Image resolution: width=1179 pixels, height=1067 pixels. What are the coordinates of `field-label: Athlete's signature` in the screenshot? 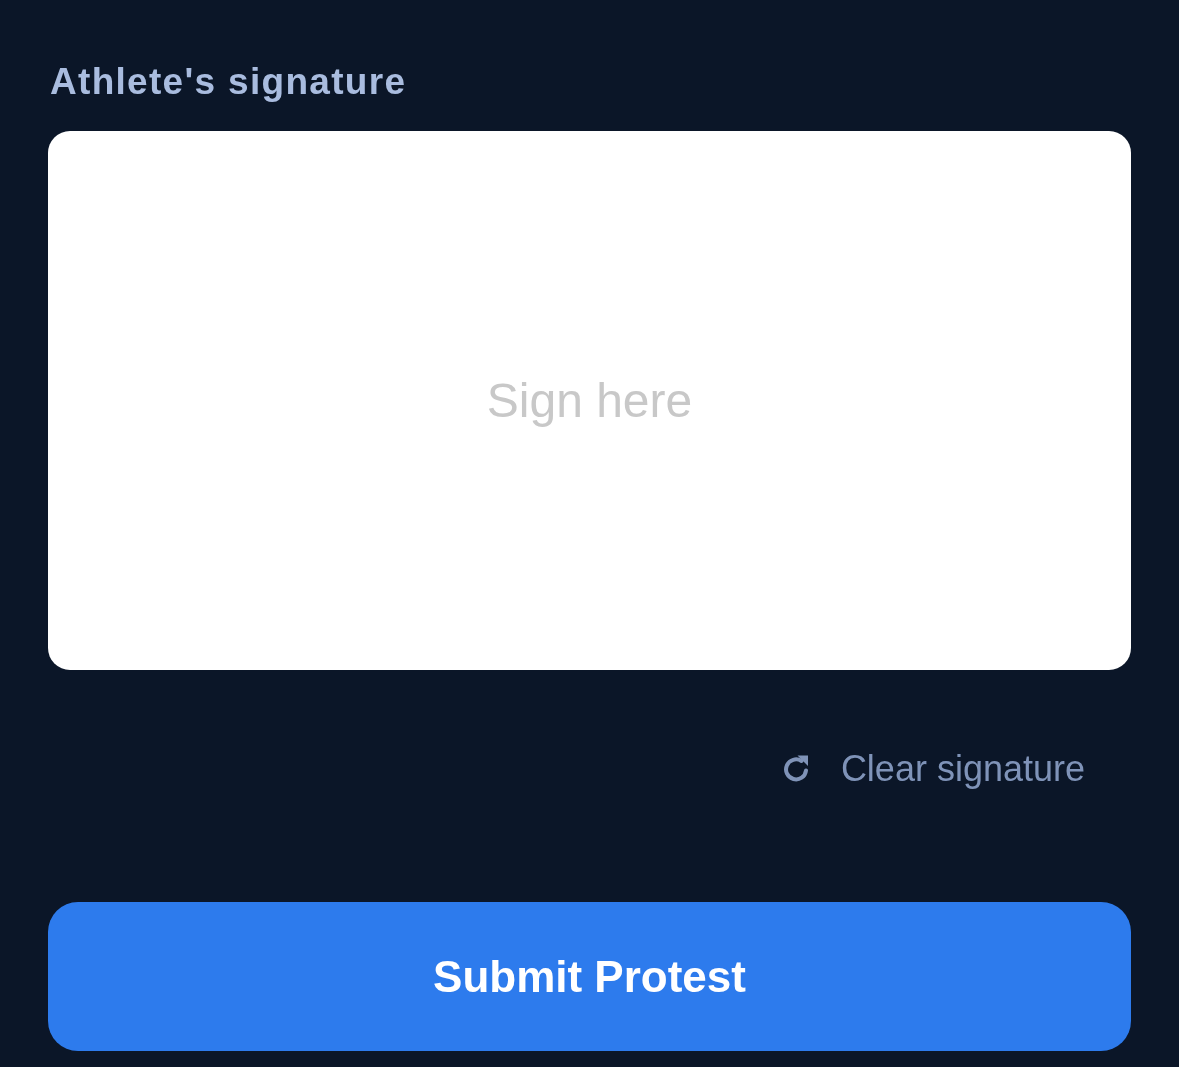 It's located at (228, 81).